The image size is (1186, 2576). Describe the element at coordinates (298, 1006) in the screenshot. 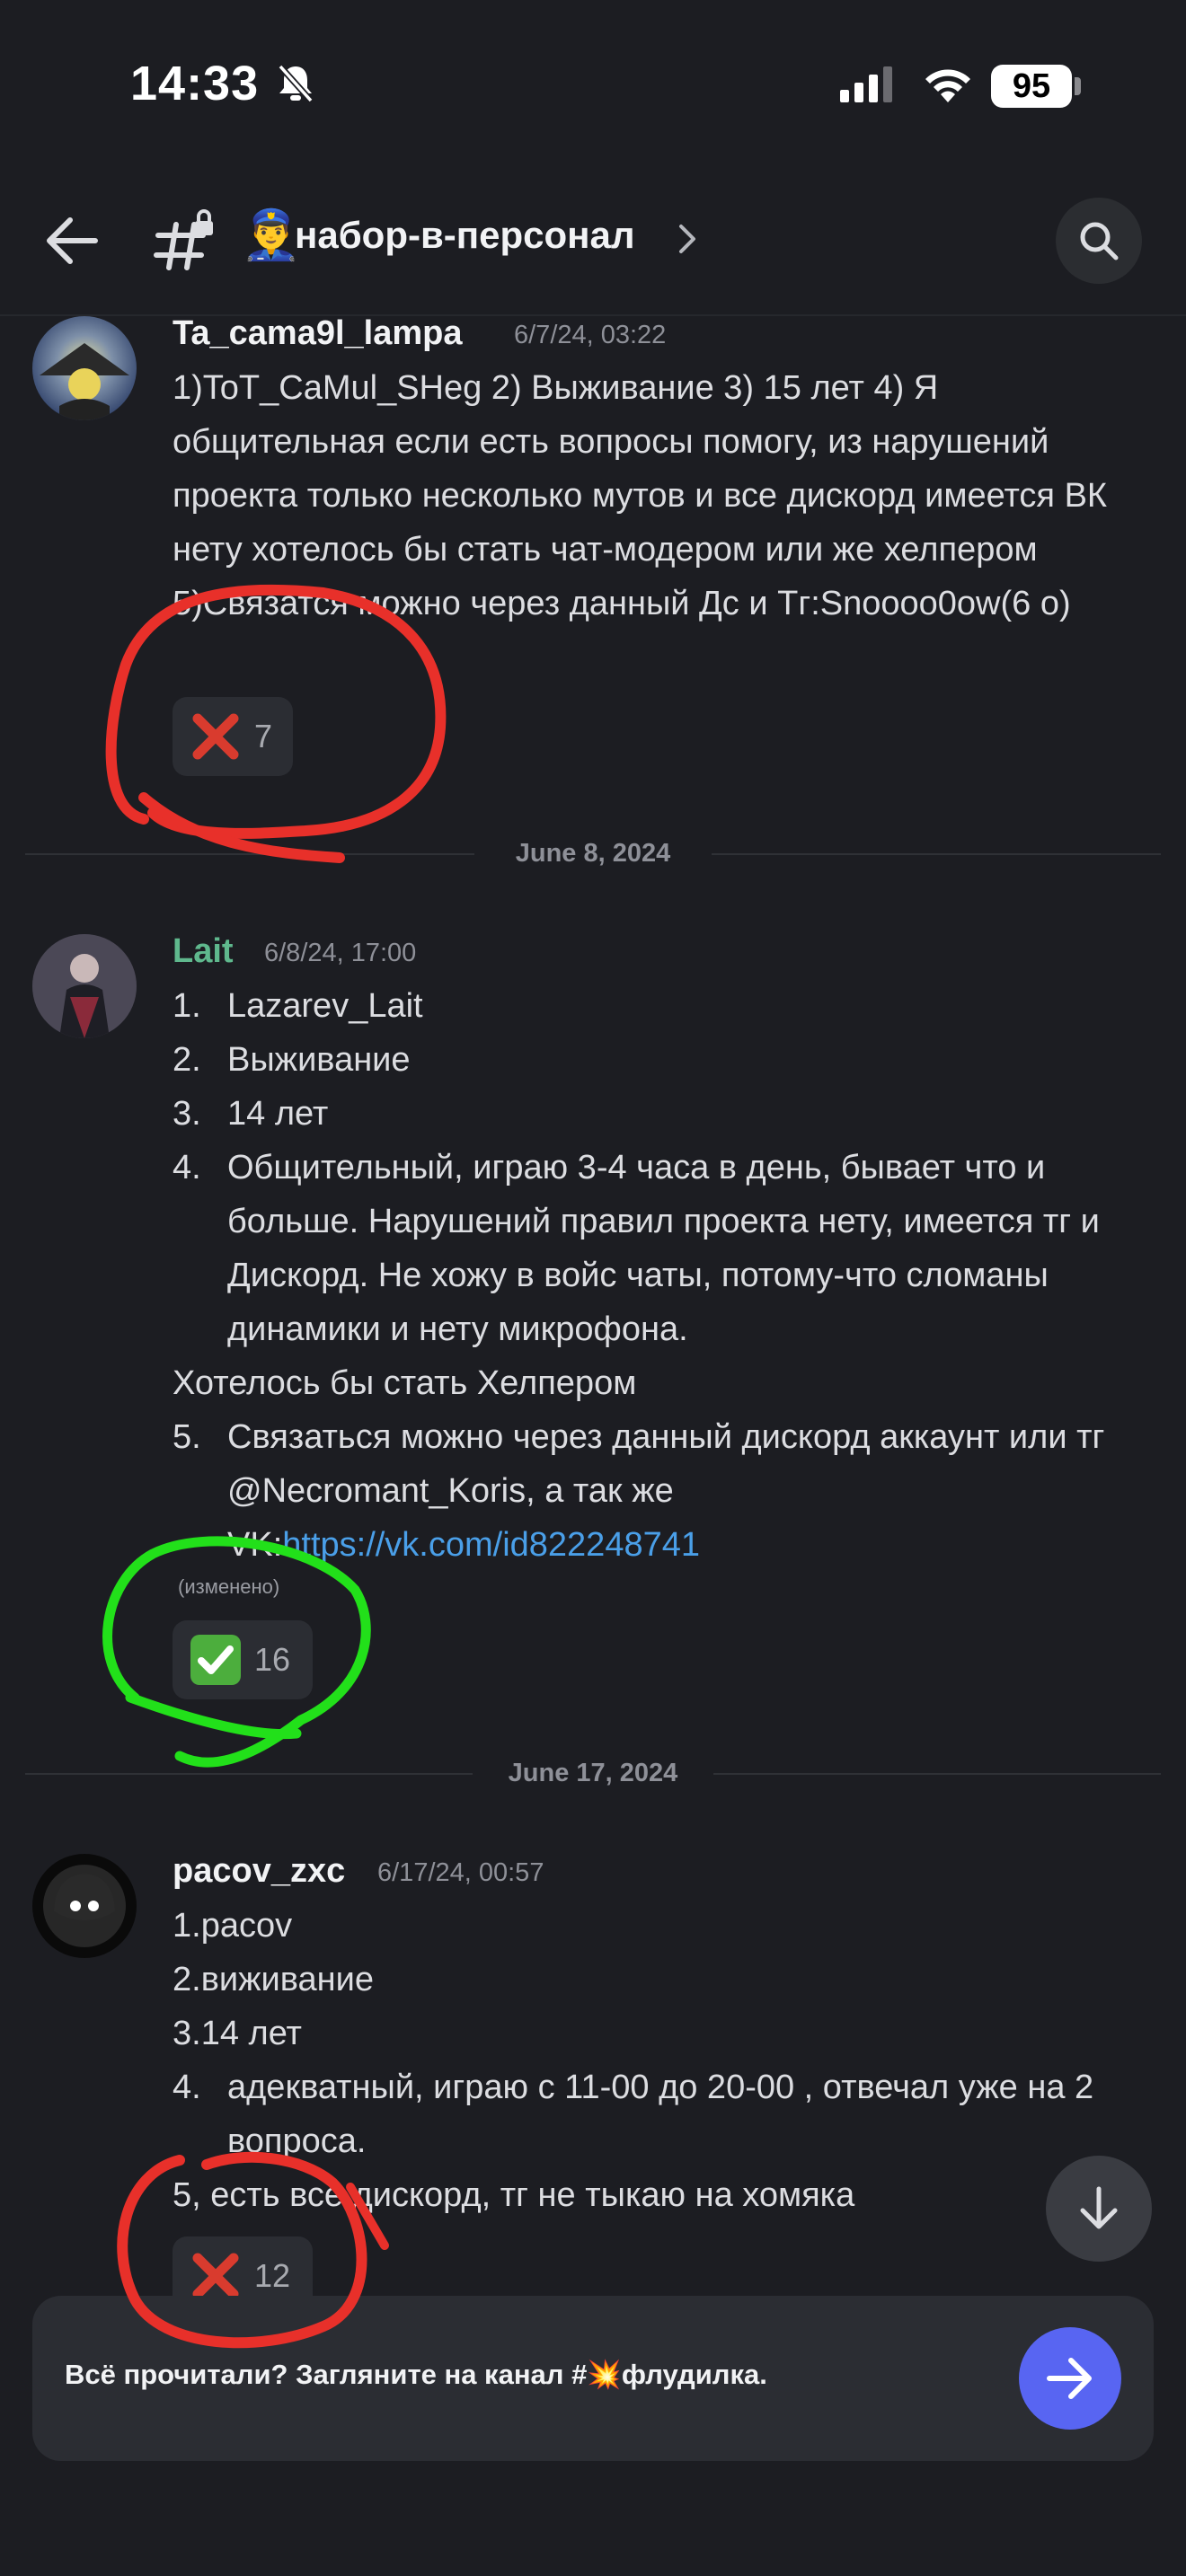

I see `list-item: 1. Lazarev_Lait` at that location.